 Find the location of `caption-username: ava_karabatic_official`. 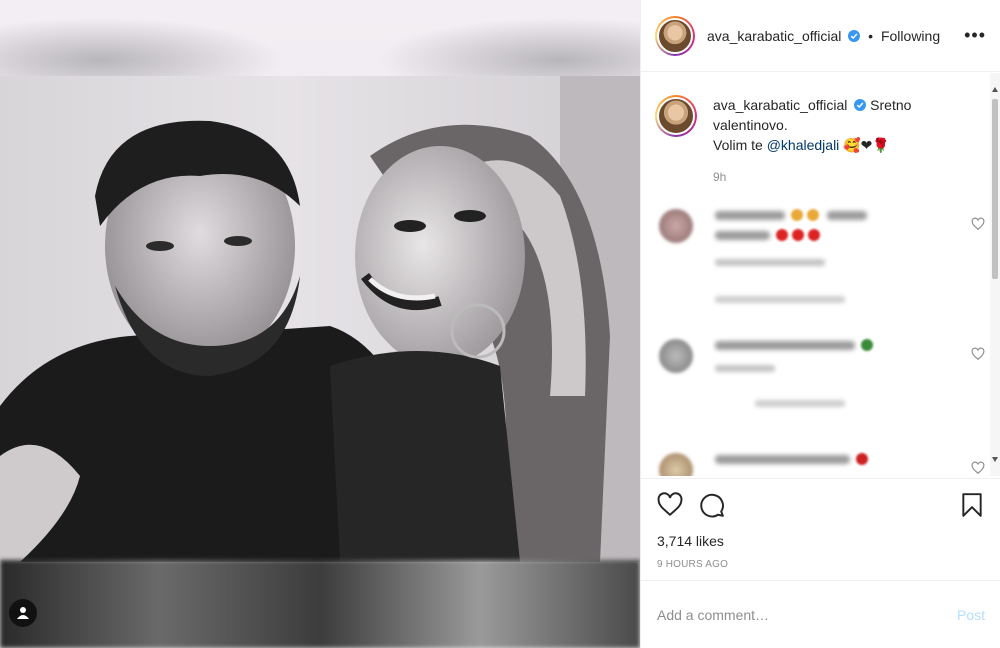

caption-username: ava_karabatic_official is located at coordinates (780, 105).